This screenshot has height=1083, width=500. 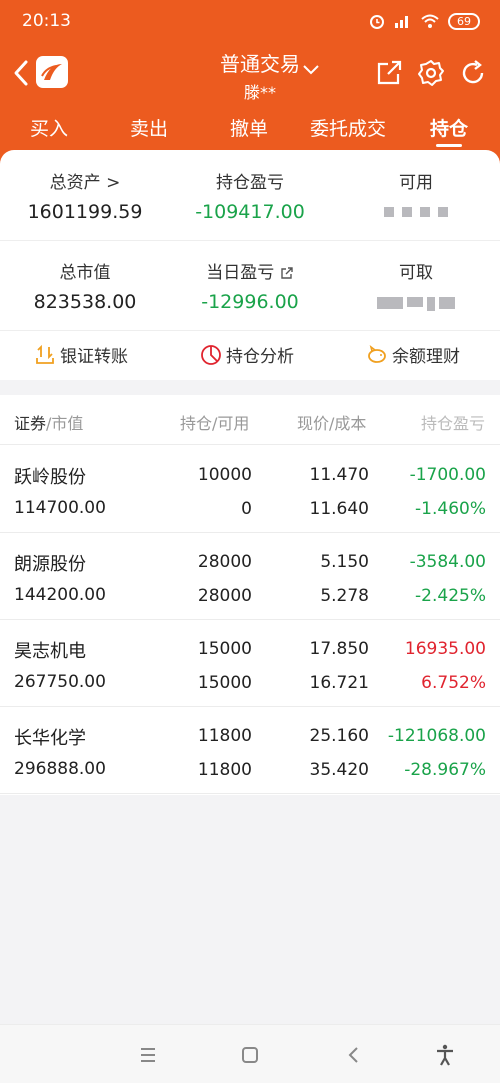 I want to click on signal-icon, so click(x=401, y=22).